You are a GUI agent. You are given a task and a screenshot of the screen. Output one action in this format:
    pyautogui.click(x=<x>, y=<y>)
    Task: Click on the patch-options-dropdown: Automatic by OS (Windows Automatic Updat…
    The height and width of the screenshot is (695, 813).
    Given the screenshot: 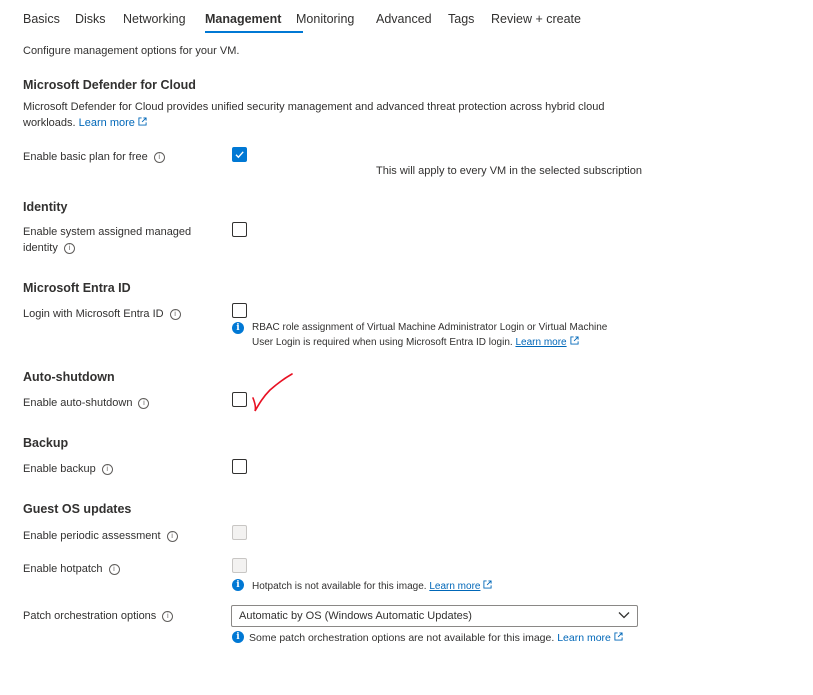 What is the action you would take?
    pyautogui.click(x=434, y=616)
    